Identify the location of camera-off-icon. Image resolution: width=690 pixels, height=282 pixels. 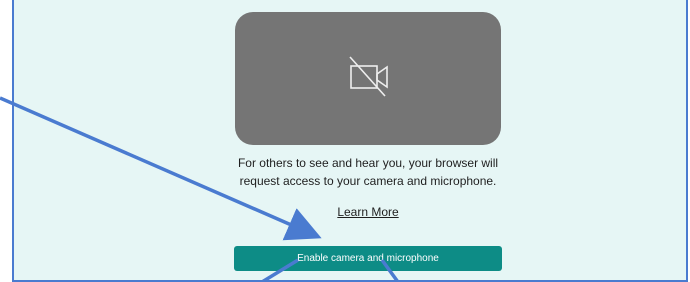
(368, 76).